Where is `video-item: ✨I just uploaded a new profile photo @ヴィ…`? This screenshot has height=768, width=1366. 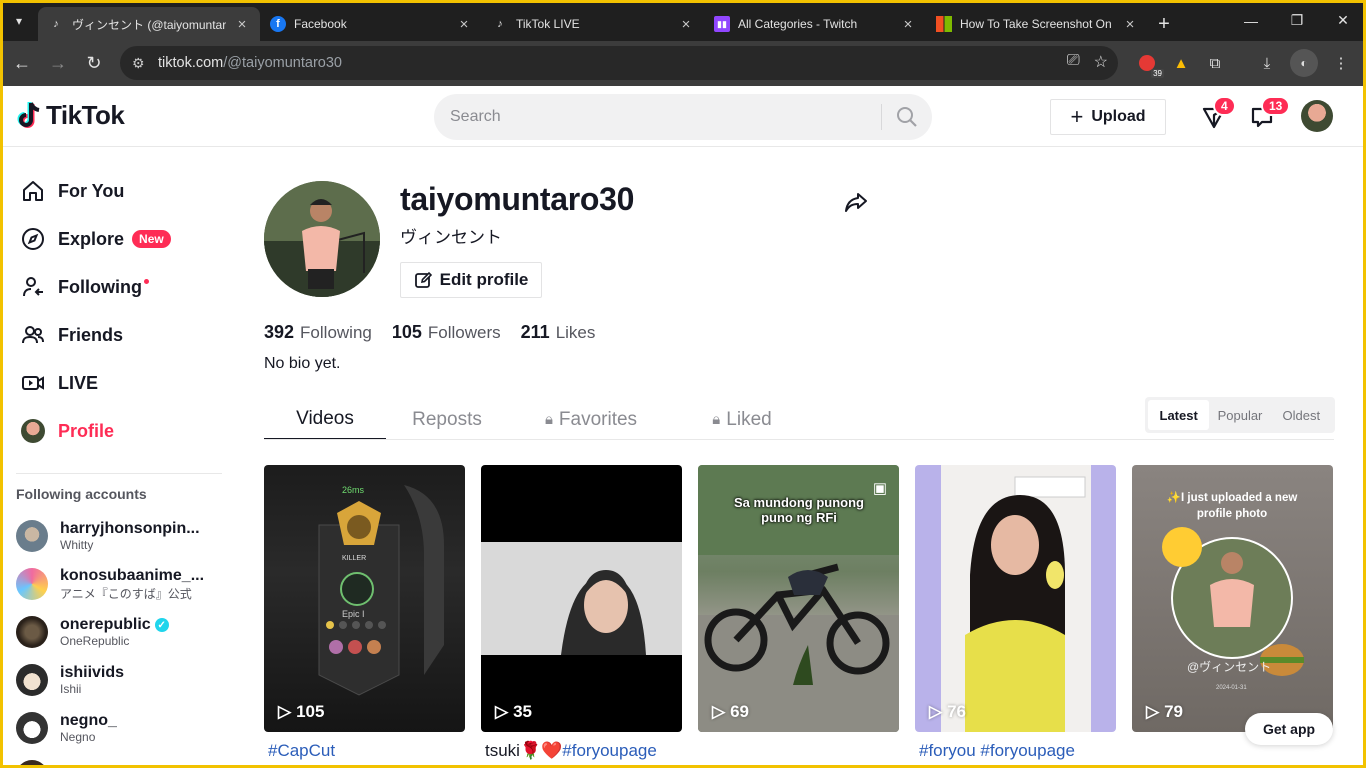 video-item: ✨I just uploaded a new profile photo @ヴィ… is located at coordinates (1232, 598).